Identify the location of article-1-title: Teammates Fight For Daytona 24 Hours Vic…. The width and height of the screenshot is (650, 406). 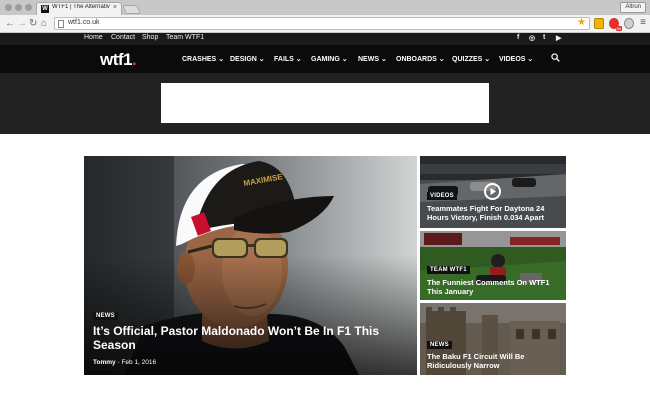
(495, 213).